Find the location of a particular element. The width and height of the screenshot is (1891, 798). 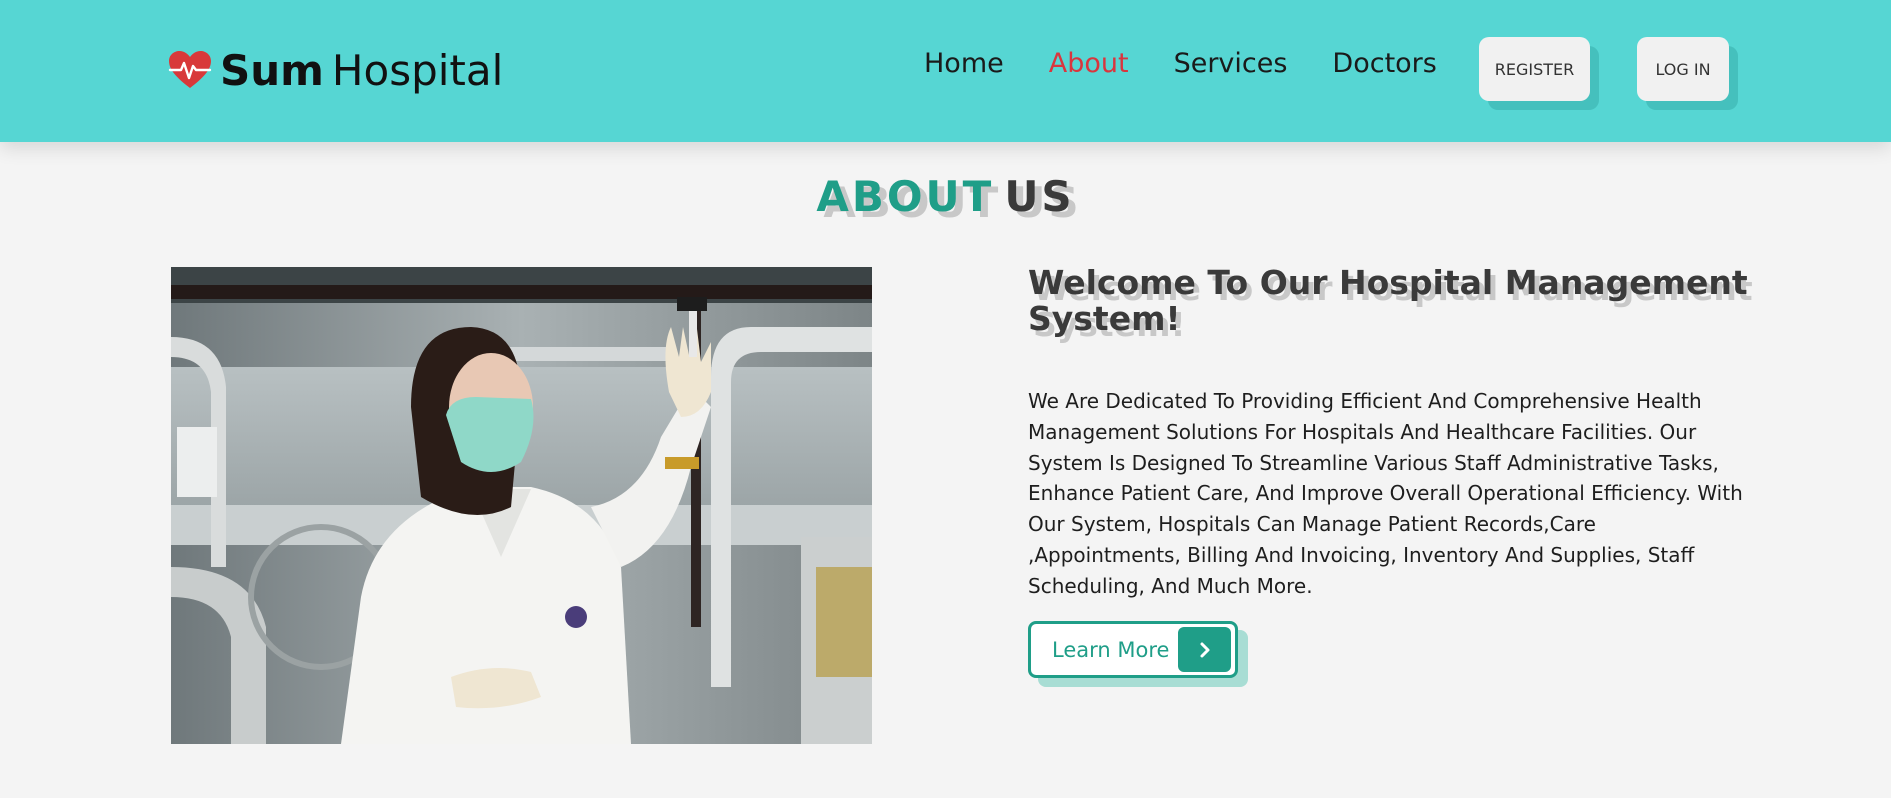

chevron-right-icon is located at coordinates (1204, 649).